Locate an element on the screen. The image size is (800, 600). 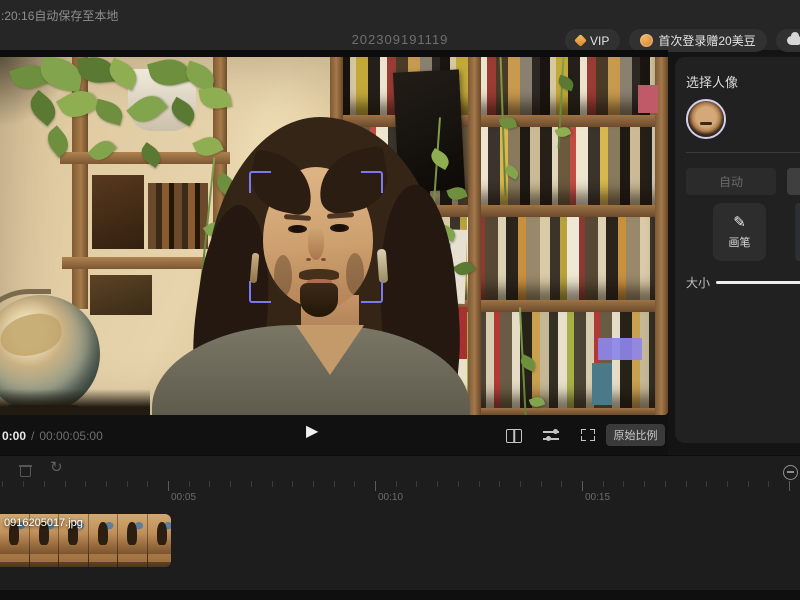
trash-body is located at coordinates (25, 472).